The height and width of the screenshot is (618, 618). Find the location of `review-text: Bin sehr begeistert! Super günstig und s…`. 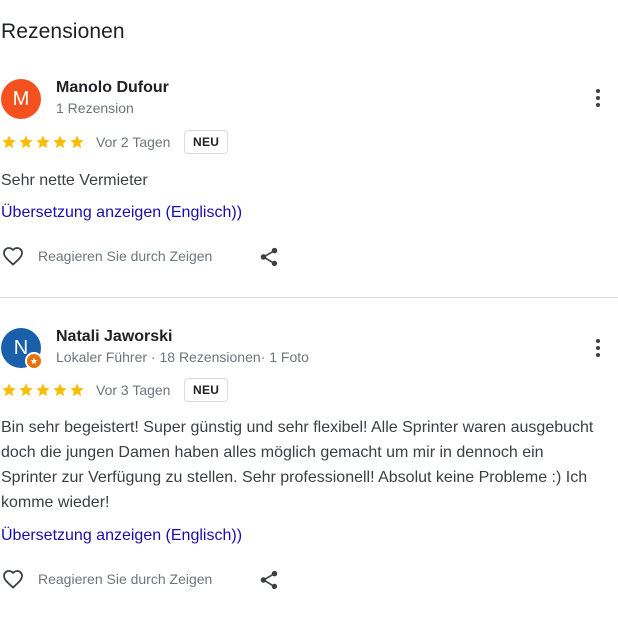

review-text: Bin sehr begeistert! Super günstig und s… is located at coordinates (297, 465).